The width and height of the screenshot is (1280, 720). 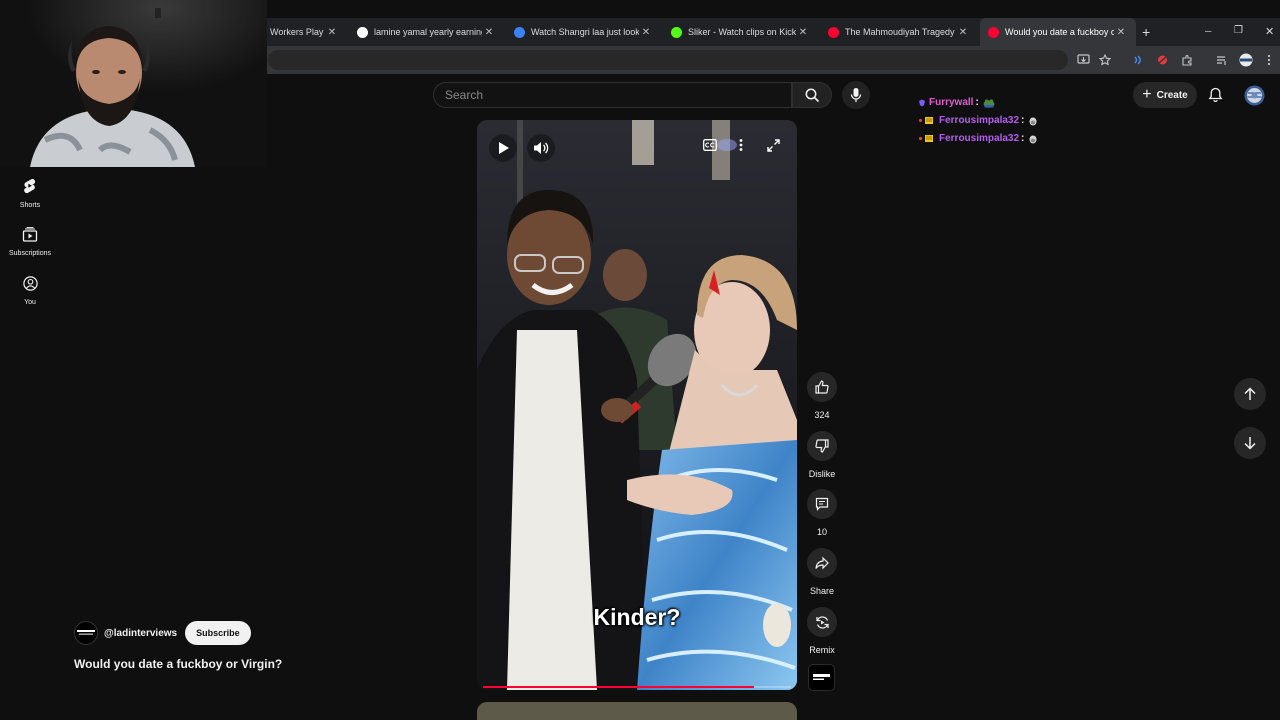 What do you see at coordinates (637, 617) in the screenshot?
I see `video-caption: Kinder?` at bounding box center [637, 617].